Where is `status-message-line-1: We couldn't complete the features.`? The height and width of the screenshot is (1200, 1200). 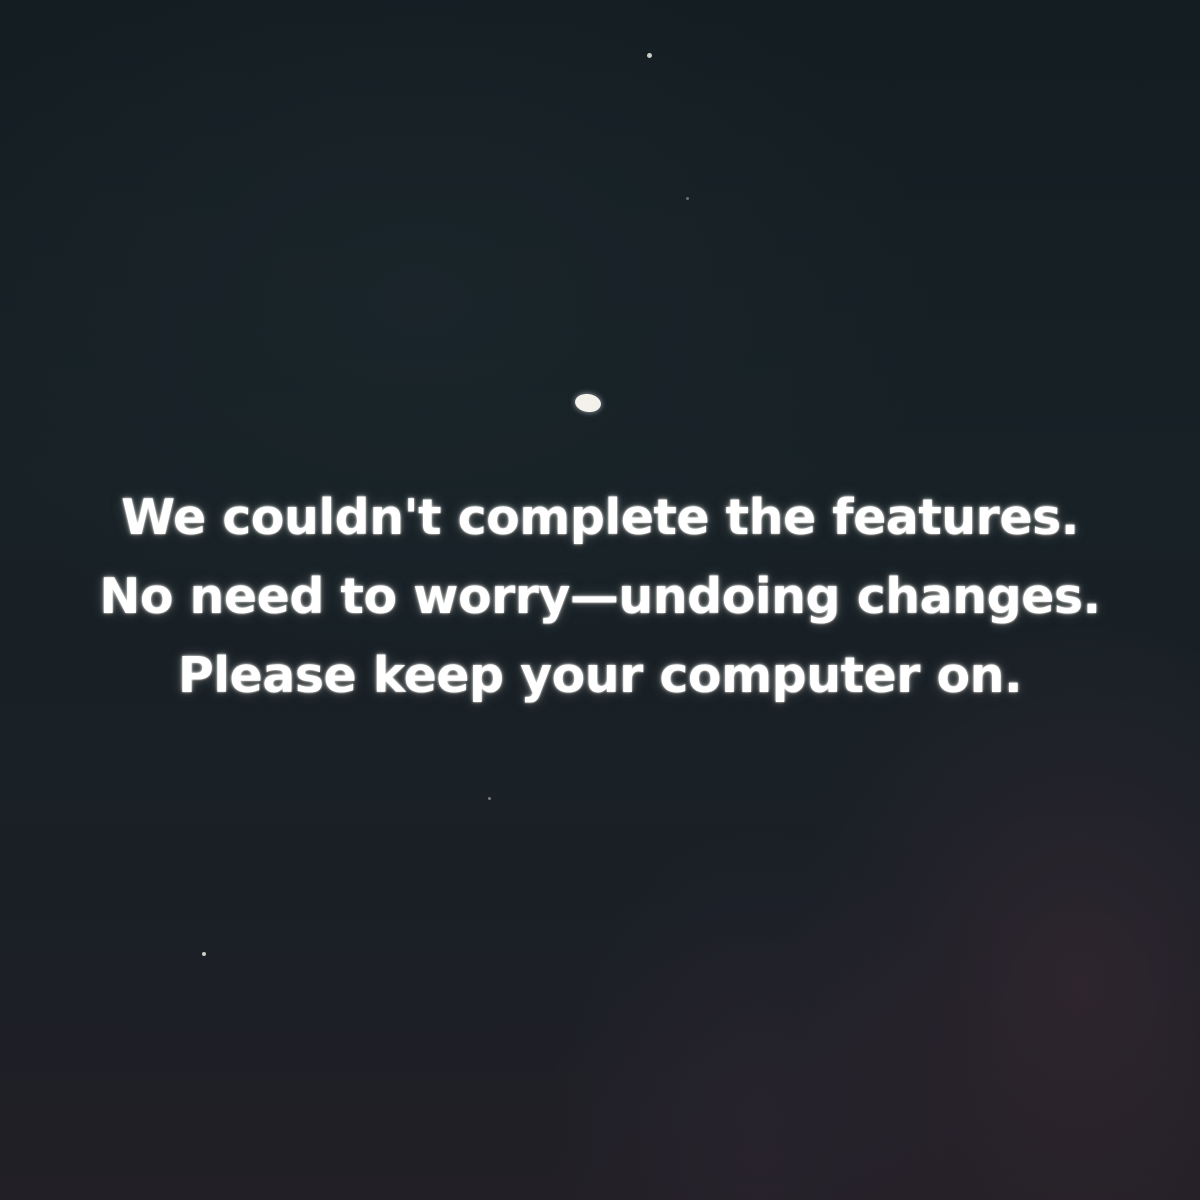 status-message-line-1: We couldn't complete the features. is located at coordinates (600, 517).